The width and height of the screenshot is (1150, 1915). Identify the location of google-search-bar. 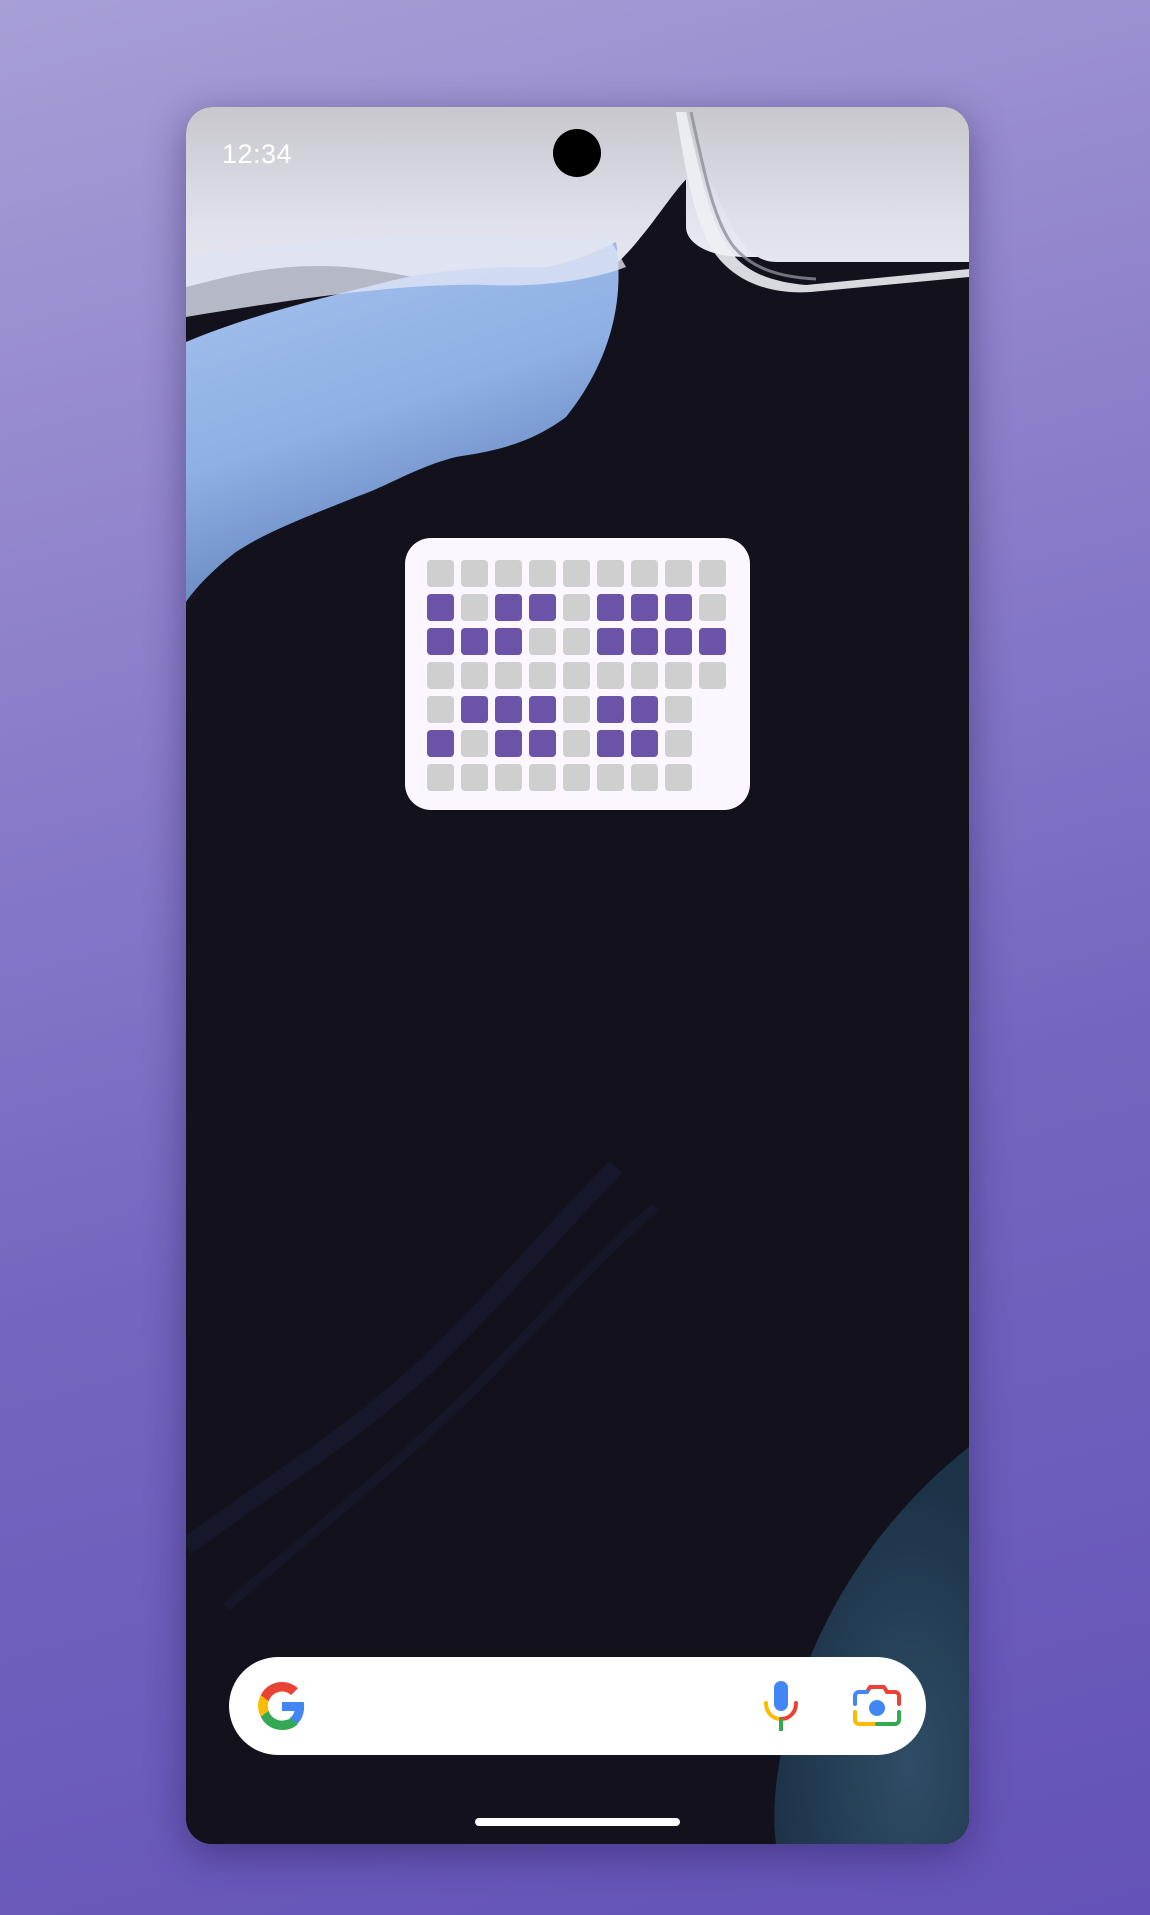
(577, 1706).